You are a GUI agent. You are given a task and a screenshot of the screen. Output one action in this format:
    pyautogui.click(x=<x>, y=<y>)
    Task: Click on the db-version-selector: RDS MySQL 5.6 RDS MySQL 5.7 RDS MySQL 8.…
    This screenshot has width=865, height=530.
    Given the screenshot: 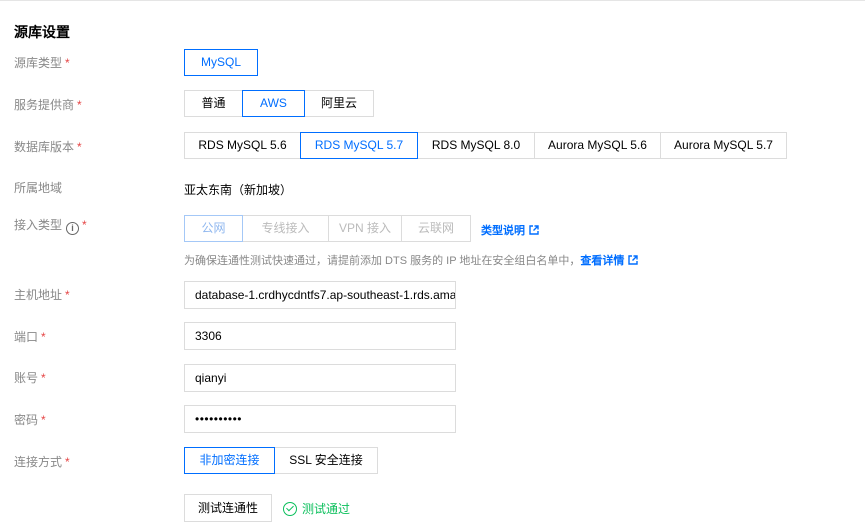 What is the action you would take?
    pyautogui.click(x=485, y=145)
    